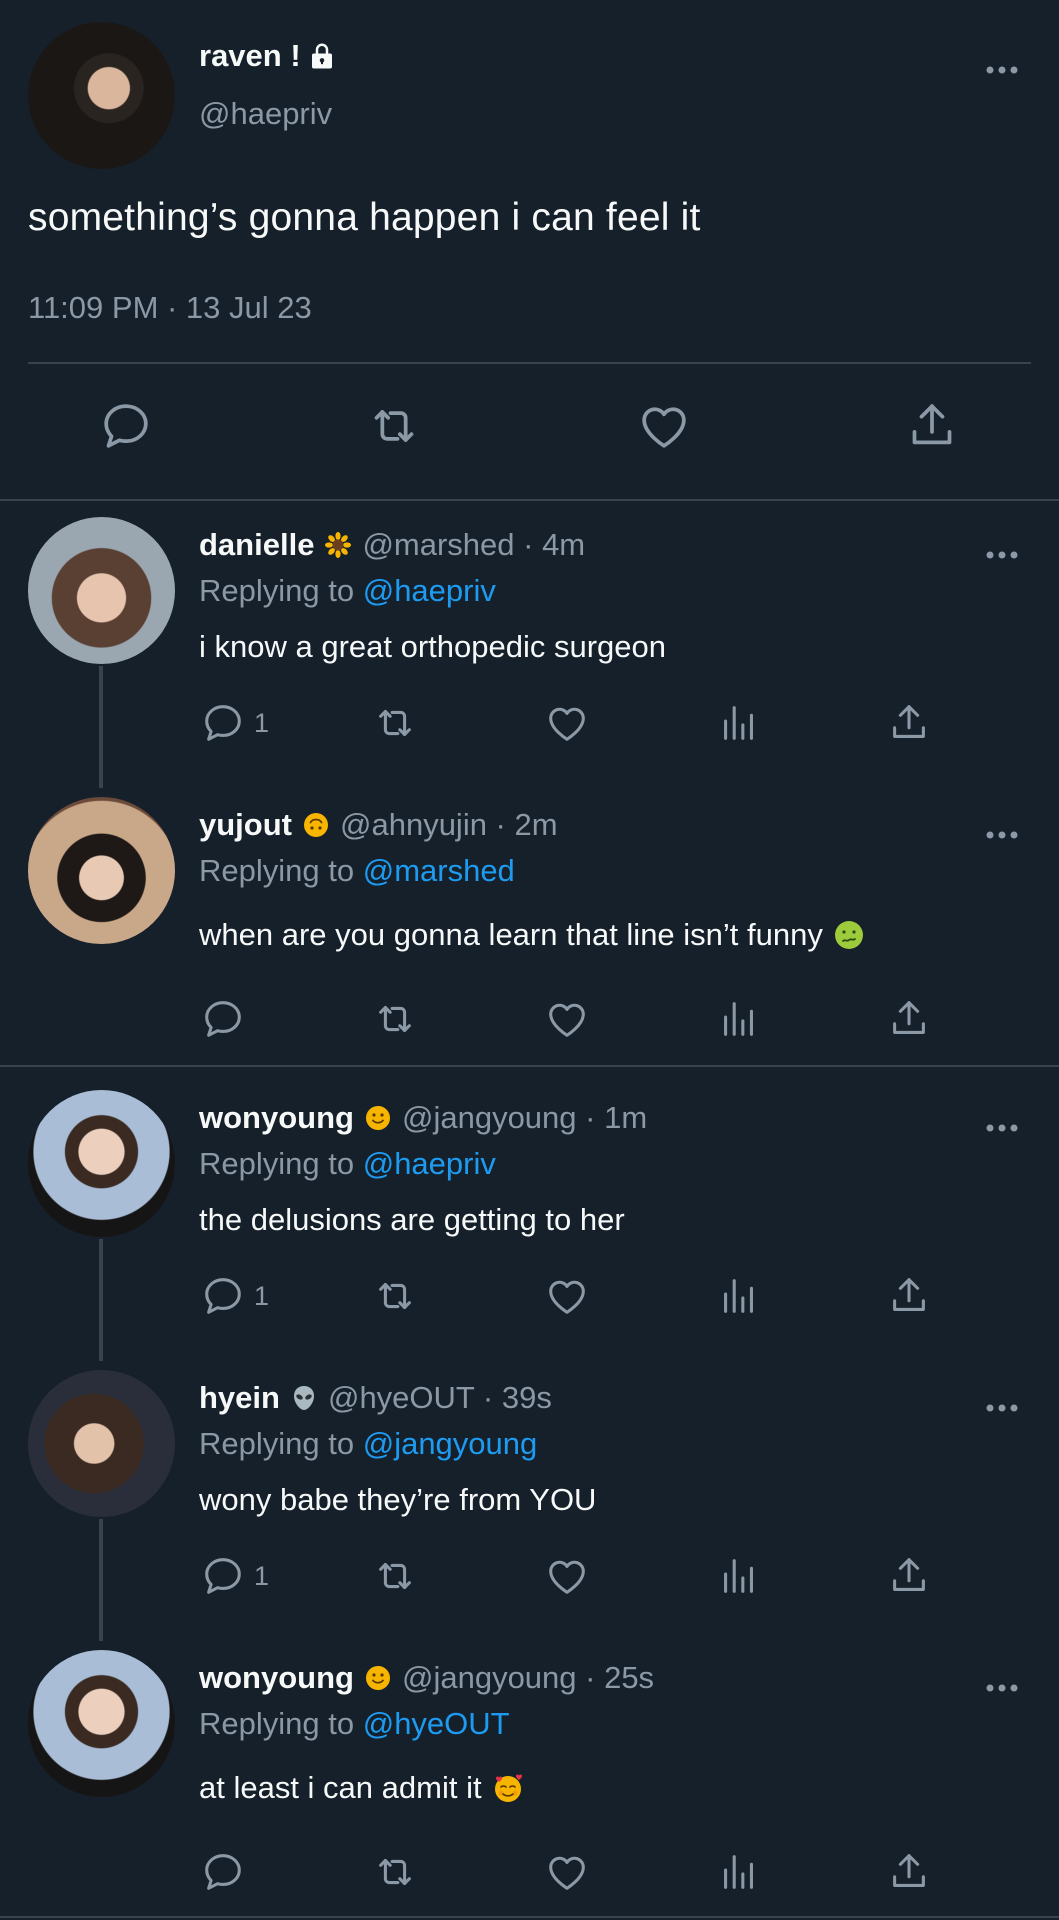 This screenshot has width=1059, height=1920. Describe the element at coordinates (528, 1678) in the screenshot. I see `handle-time: @jangyoung · 25s` at that location.